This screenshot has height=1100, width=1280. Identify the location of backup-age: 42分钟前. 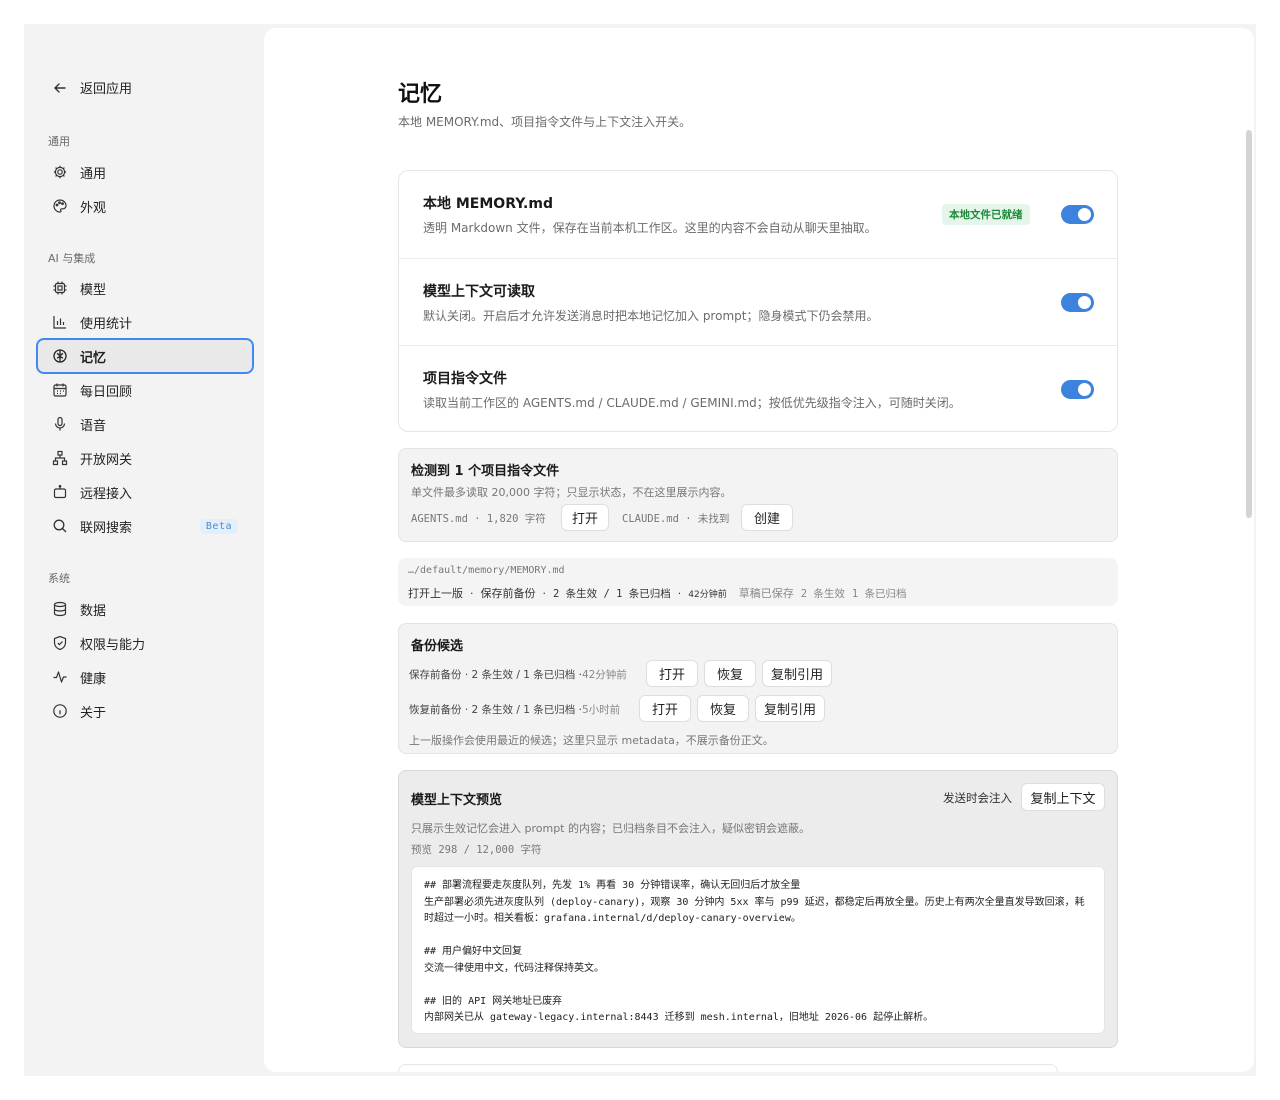
(604, 674).